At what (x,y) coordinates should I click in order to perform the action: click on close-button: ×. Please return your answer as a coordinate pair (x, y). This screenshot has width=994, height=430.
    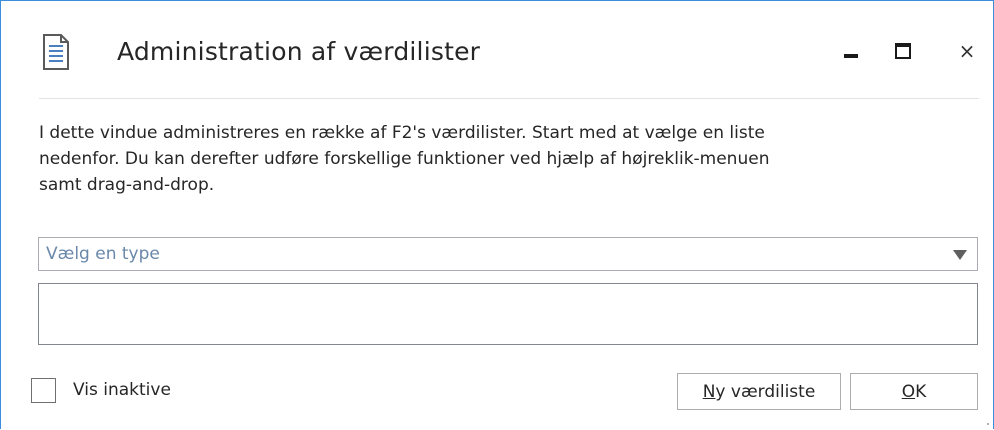
    Looking at the image, I should click on (967, 51).